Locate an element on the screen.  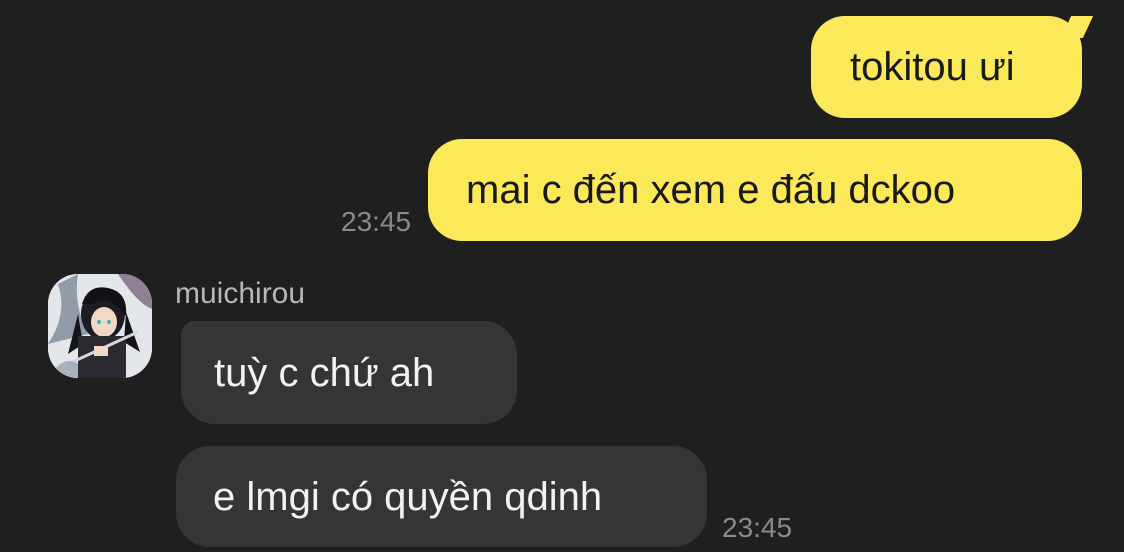
message-text: tuỳ c chứ ah is located at coordinates (324, 372).